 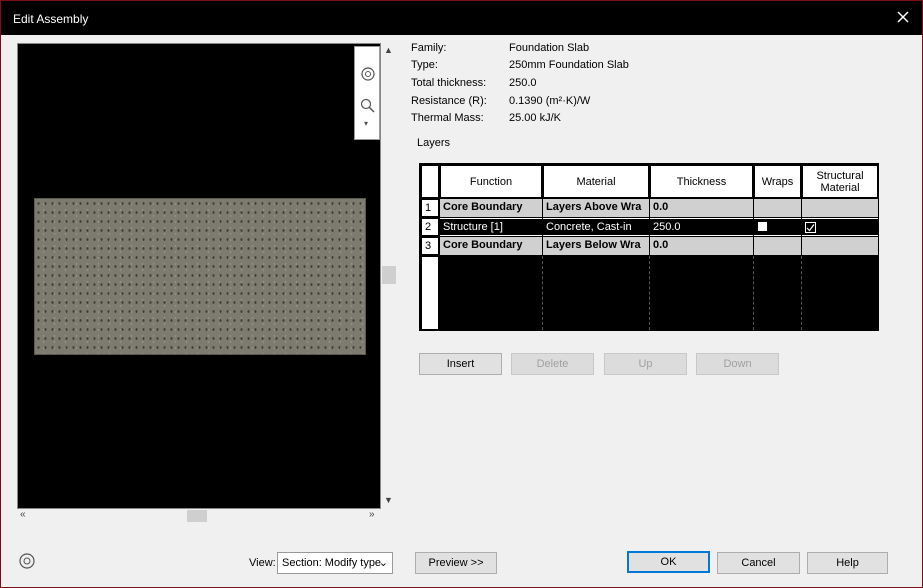 I want to click on preview-toggle-button: Preview >>, so click(x=456, y=563).